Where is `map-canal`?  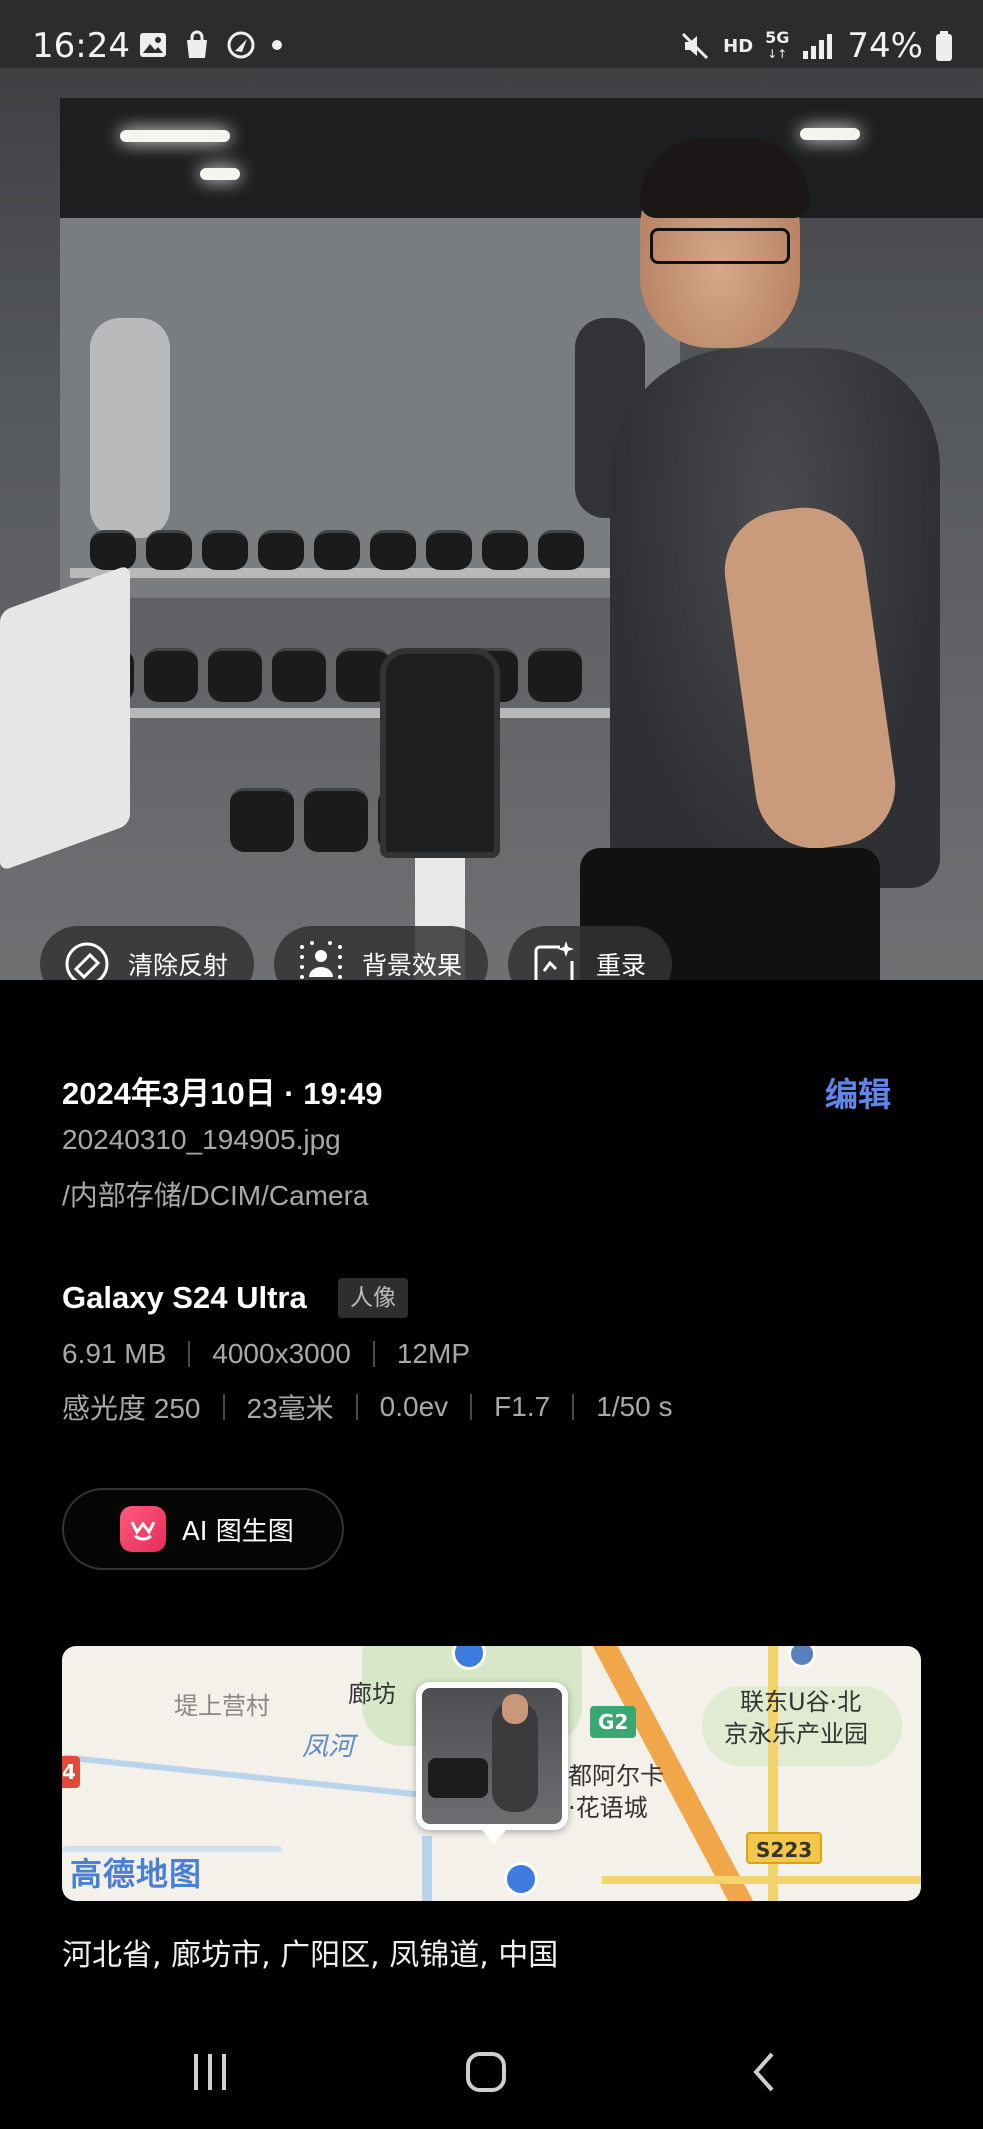 map-canal is located at coordinates (427, 1868).